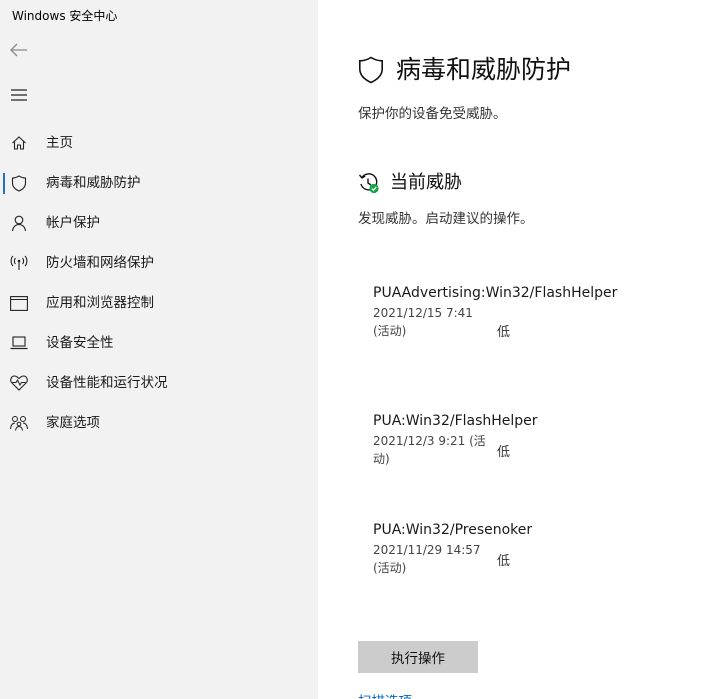  Describe the element at coordinates (432, 114) in the screenshot. I see `page-subtitle: 保护你的设备免受威胁。` at that location.